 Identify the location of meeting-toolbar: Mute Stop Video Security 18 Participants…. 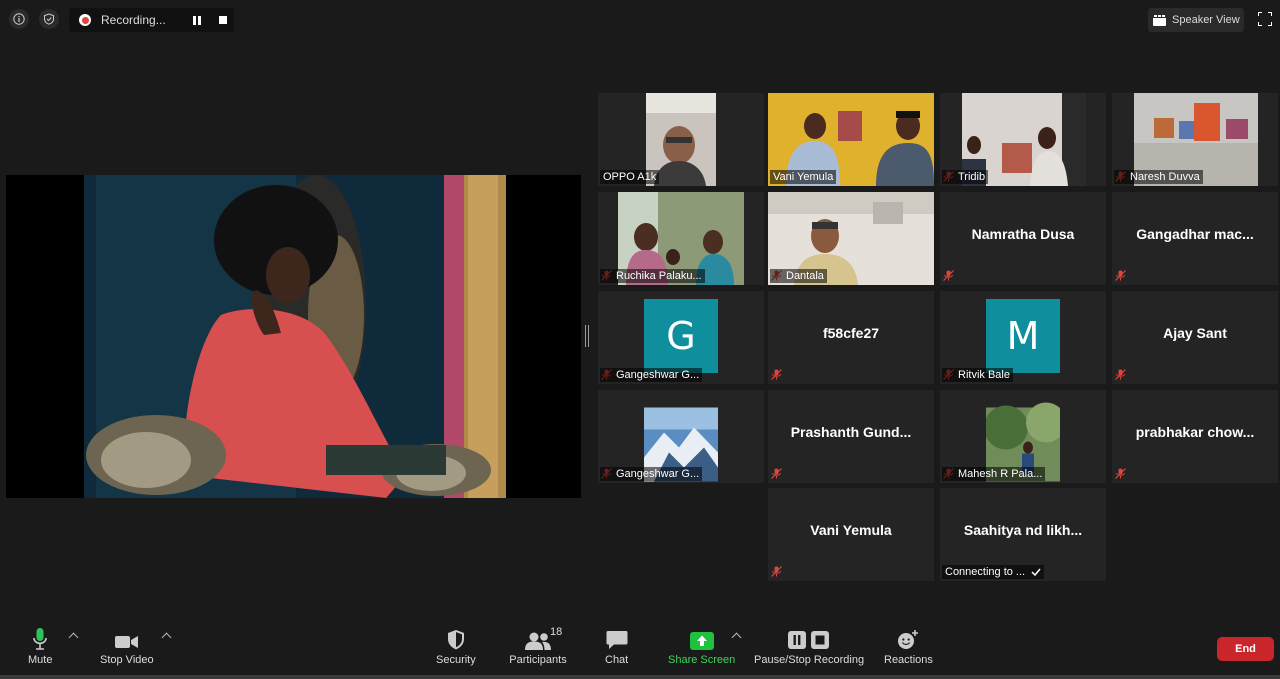
(640, 648).